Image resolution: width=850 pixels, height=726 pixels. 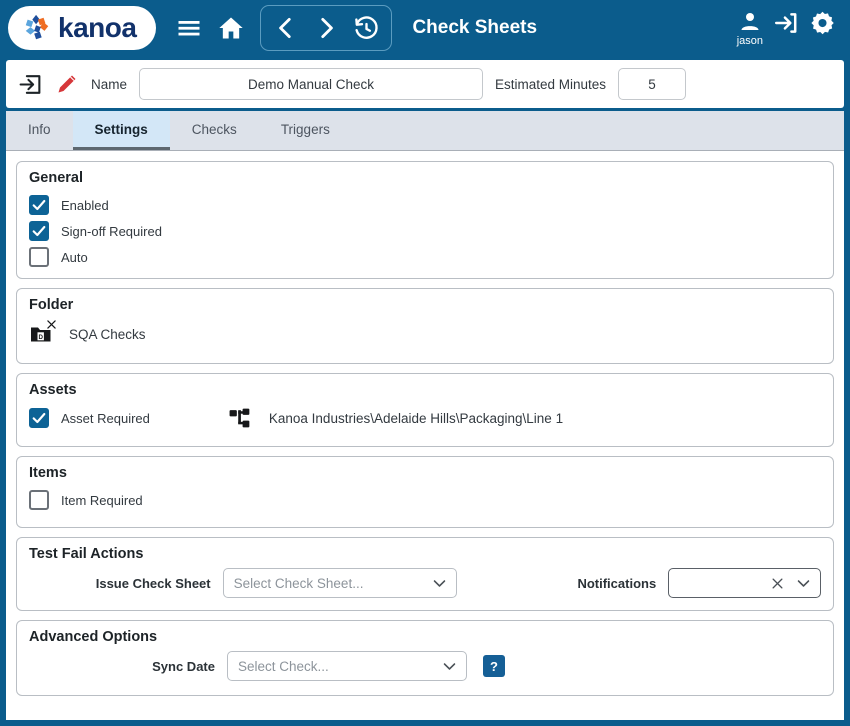 I want to click on sync-date-label: Sync Date, so click(x=183, y=666).